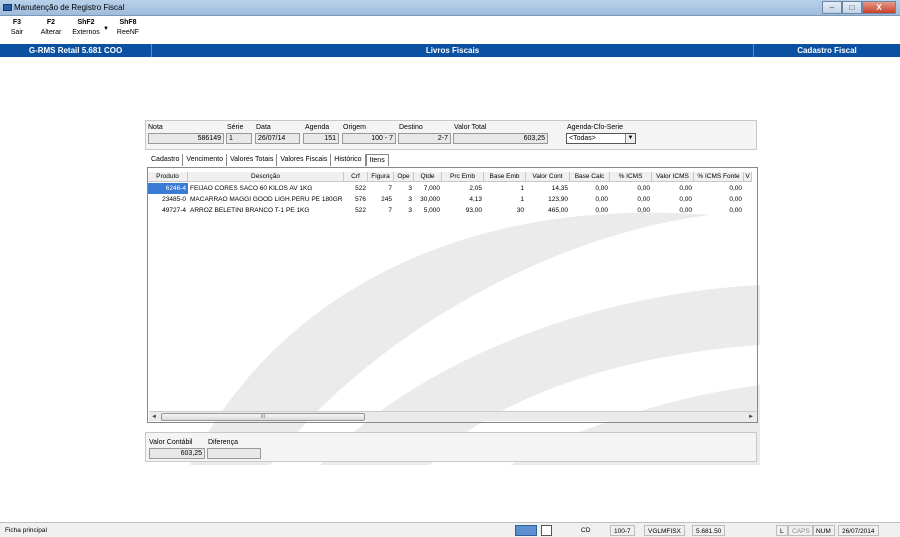  What do you see at coordinates (86, 27) in the screenshot?
I see `externos-button: ShF2 Externos` at bounding box center [86, 27].